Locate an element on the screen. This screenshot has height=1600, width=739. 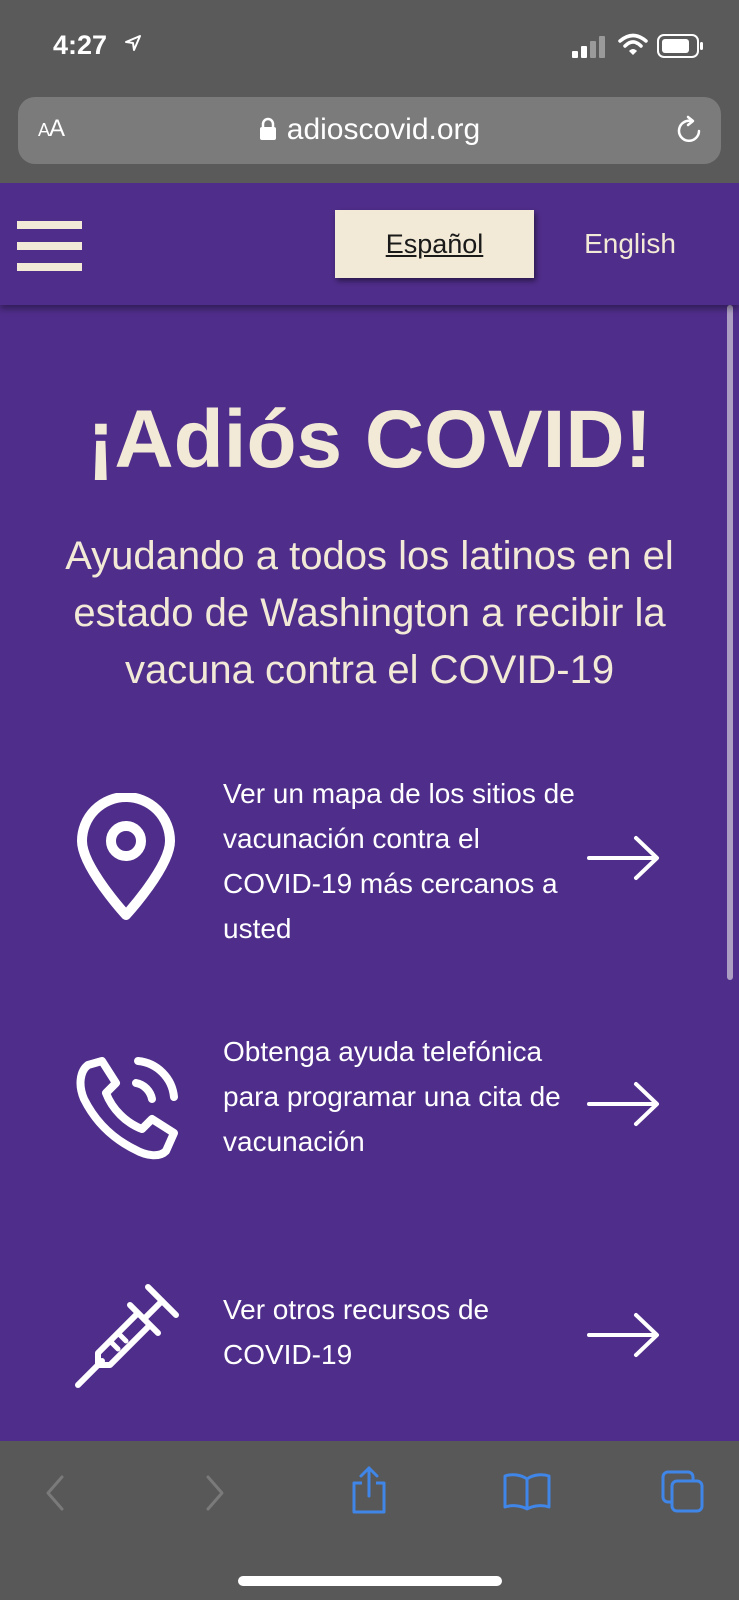
forward-icon is located at coordinates (215, 1493).